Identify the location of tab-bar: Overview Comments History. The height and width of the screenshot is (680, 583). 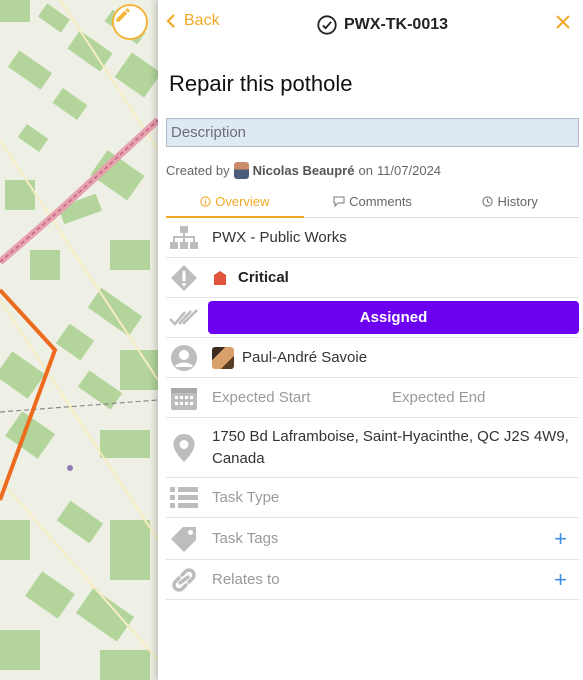
(372, 202).